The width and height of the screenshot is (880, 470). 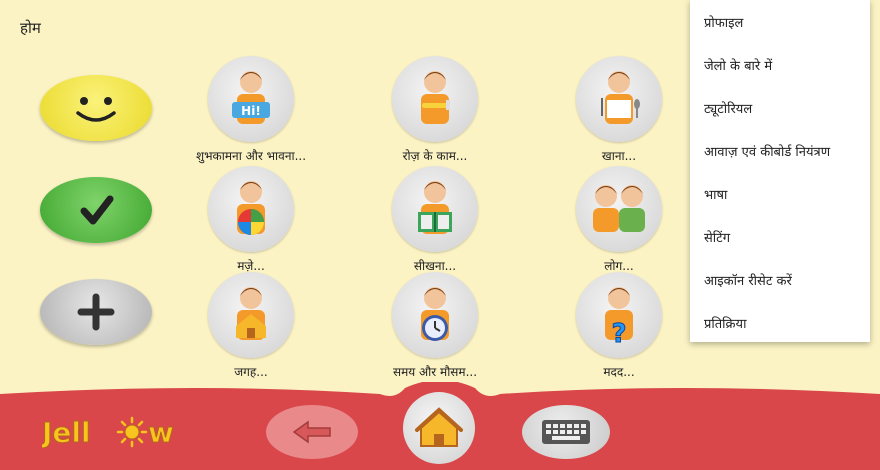 What do you see at coordinates (30, 28) in the screenshot?
I see `page-title: होम` at bounding box center [30, 28].